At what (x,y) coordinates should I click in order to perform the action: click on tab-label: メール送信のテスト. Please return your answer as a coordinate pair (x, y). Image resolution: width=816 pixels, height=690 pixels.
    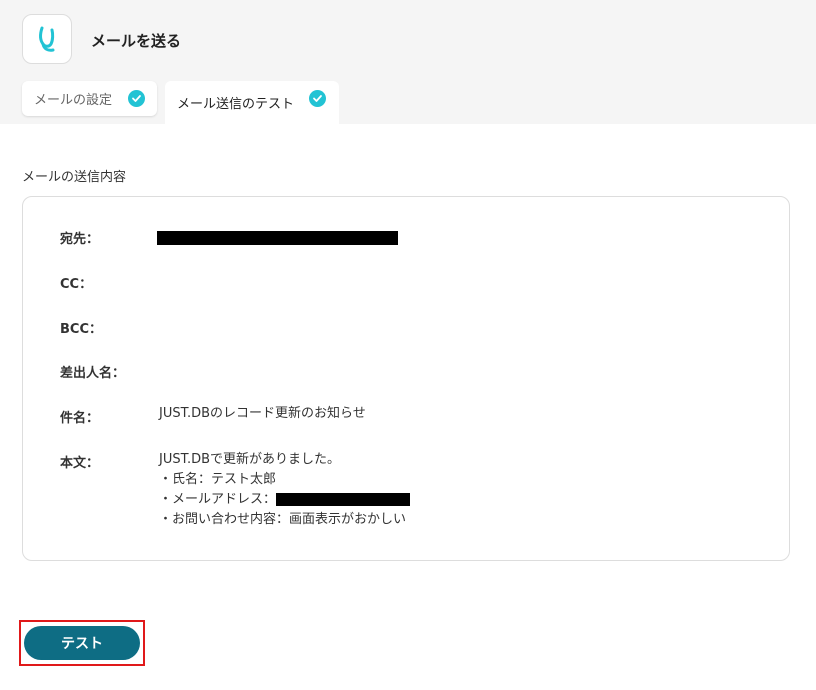
    Looking at the image, I should click on (236, 104).